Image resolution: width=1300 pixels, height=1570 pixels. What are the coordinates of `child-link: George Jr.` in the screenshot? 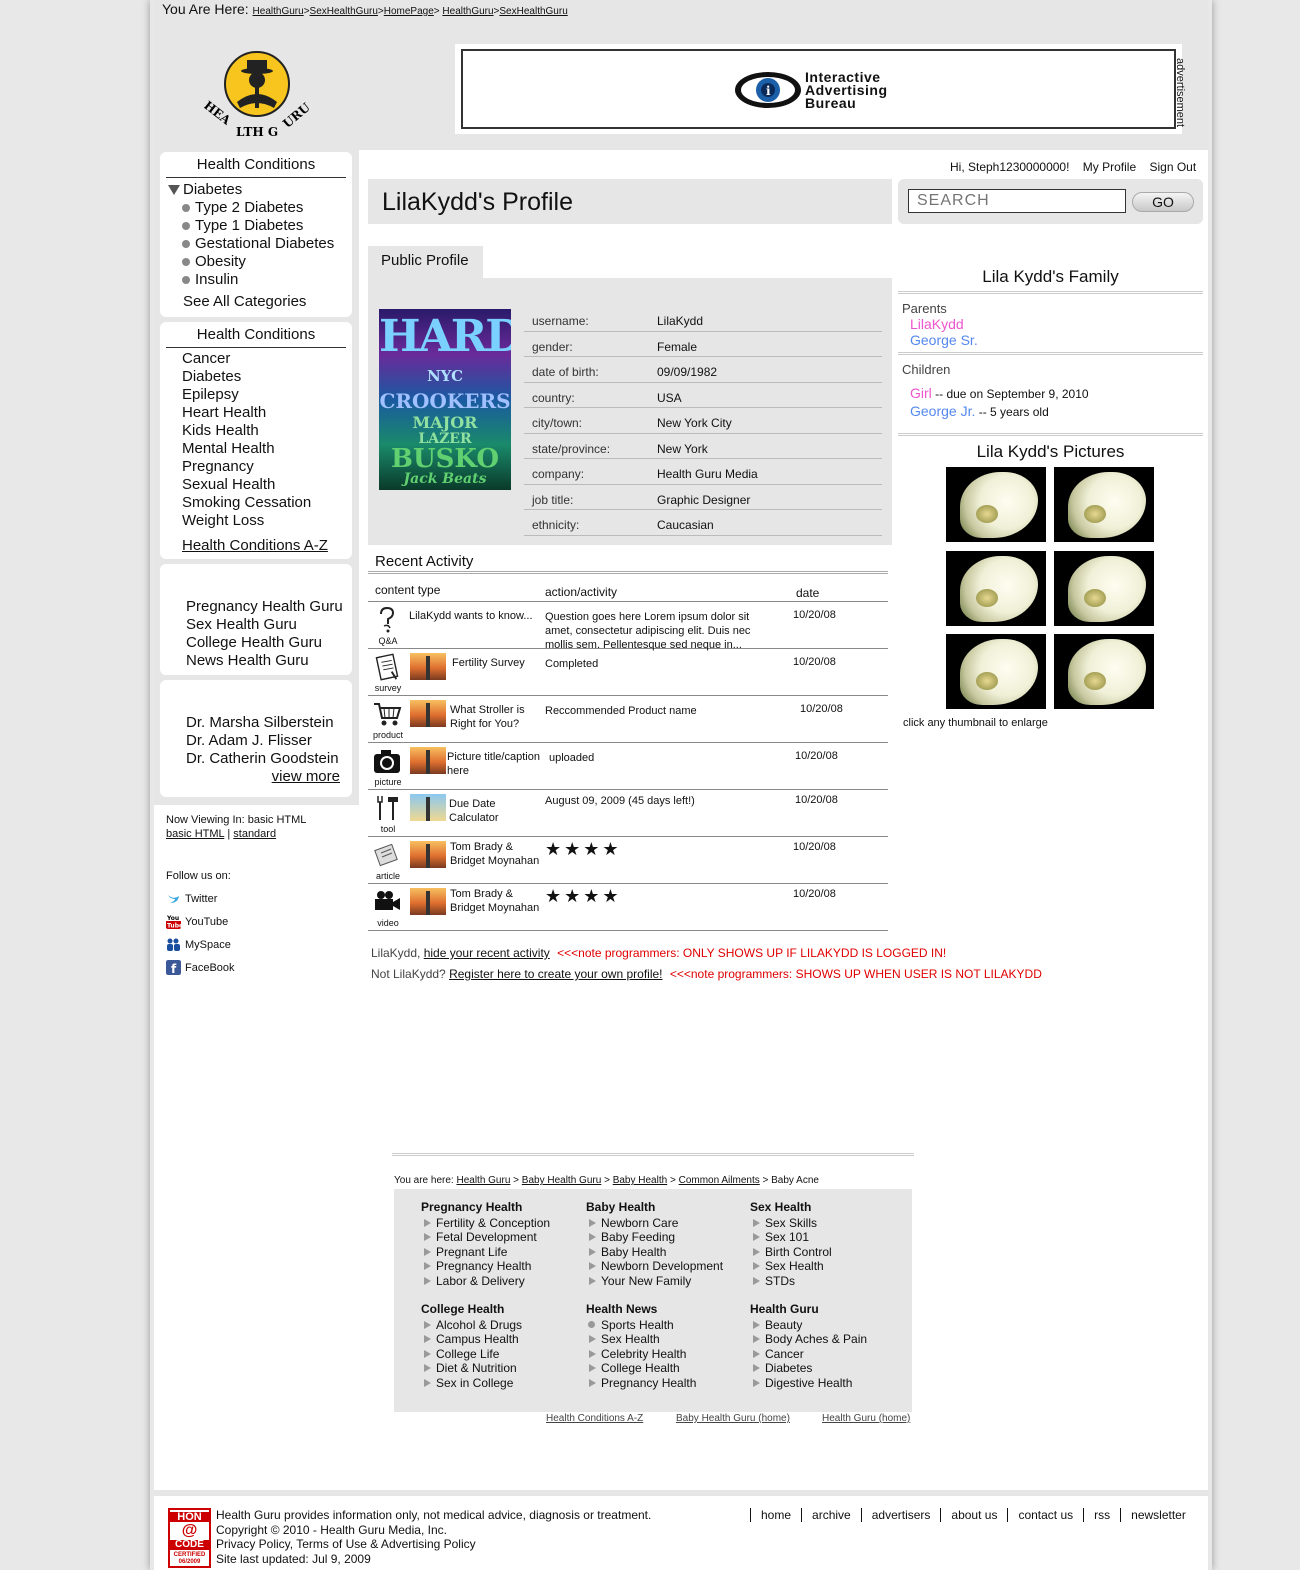 It's located at (942, 411).